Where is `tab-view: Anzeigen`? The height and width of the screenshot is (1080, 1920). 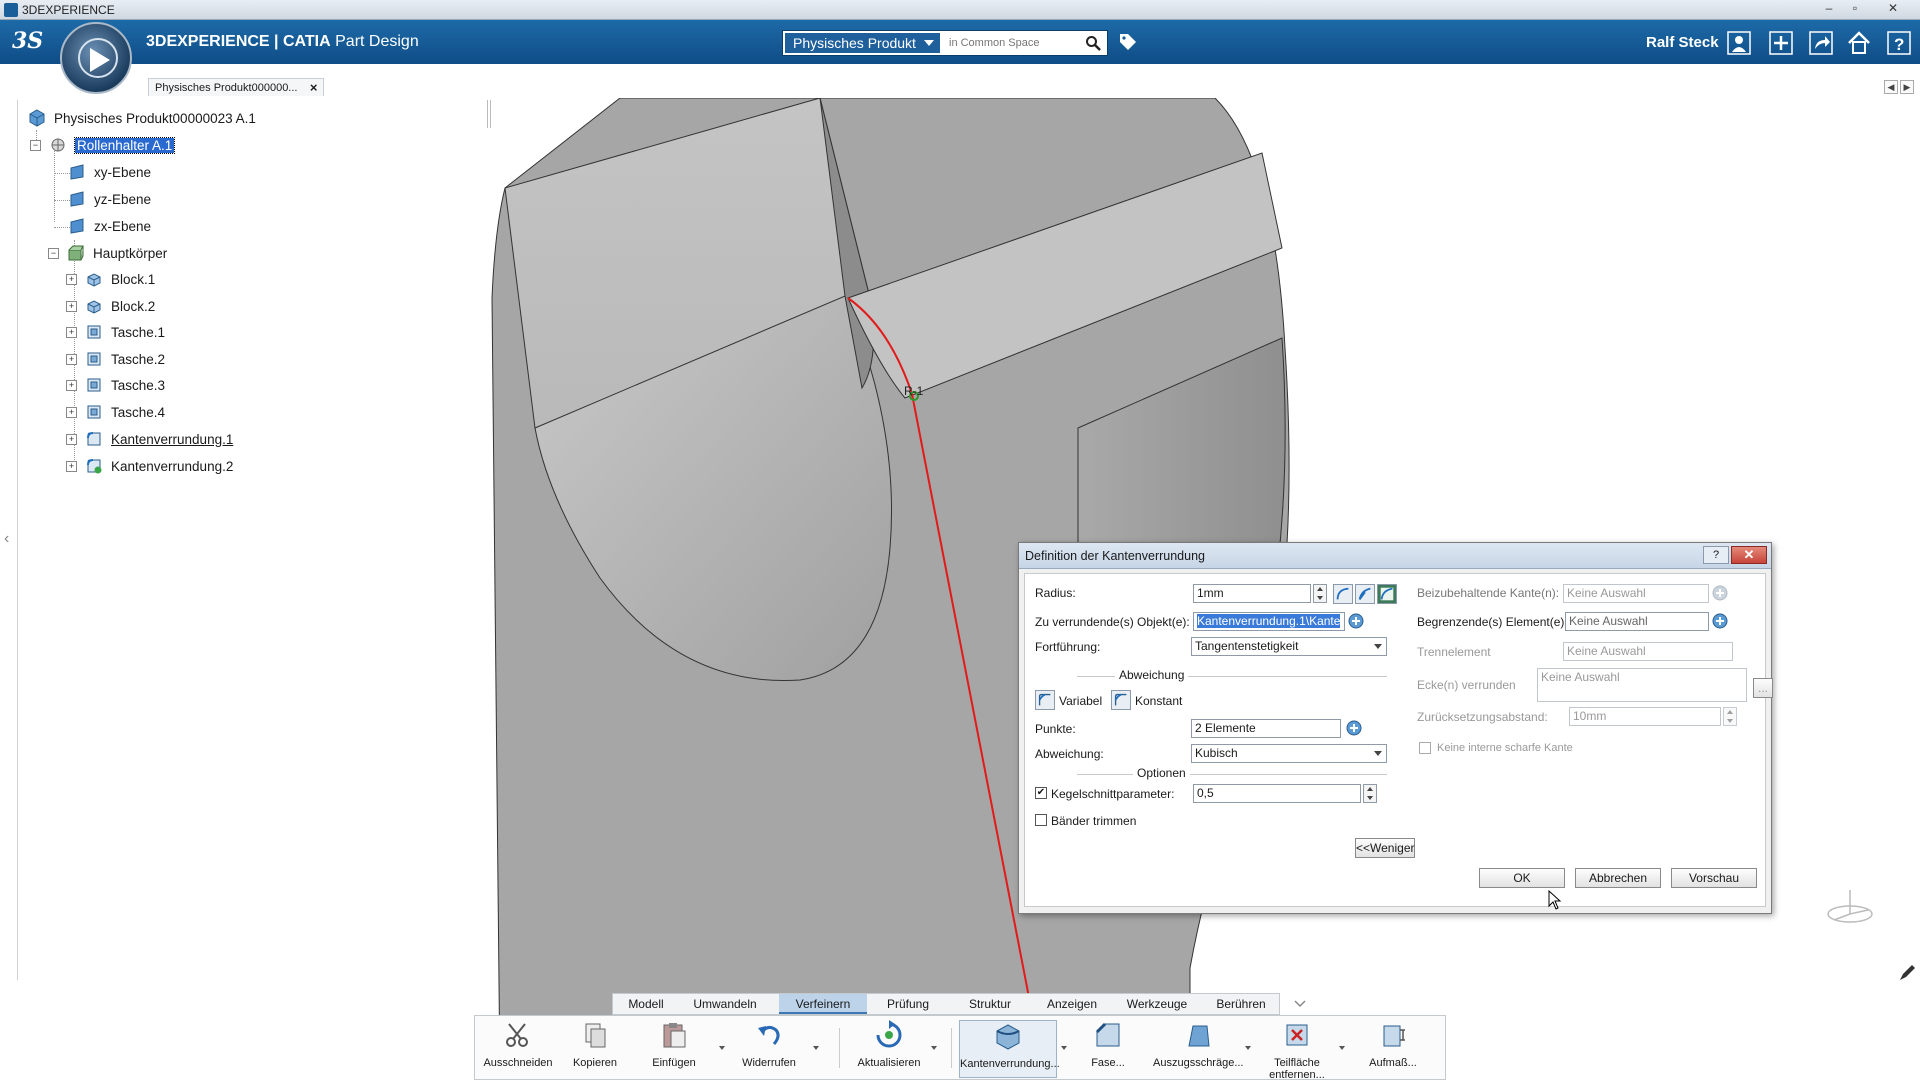 tab-view: Anzeigen is located at coordinates (1072, 1004).